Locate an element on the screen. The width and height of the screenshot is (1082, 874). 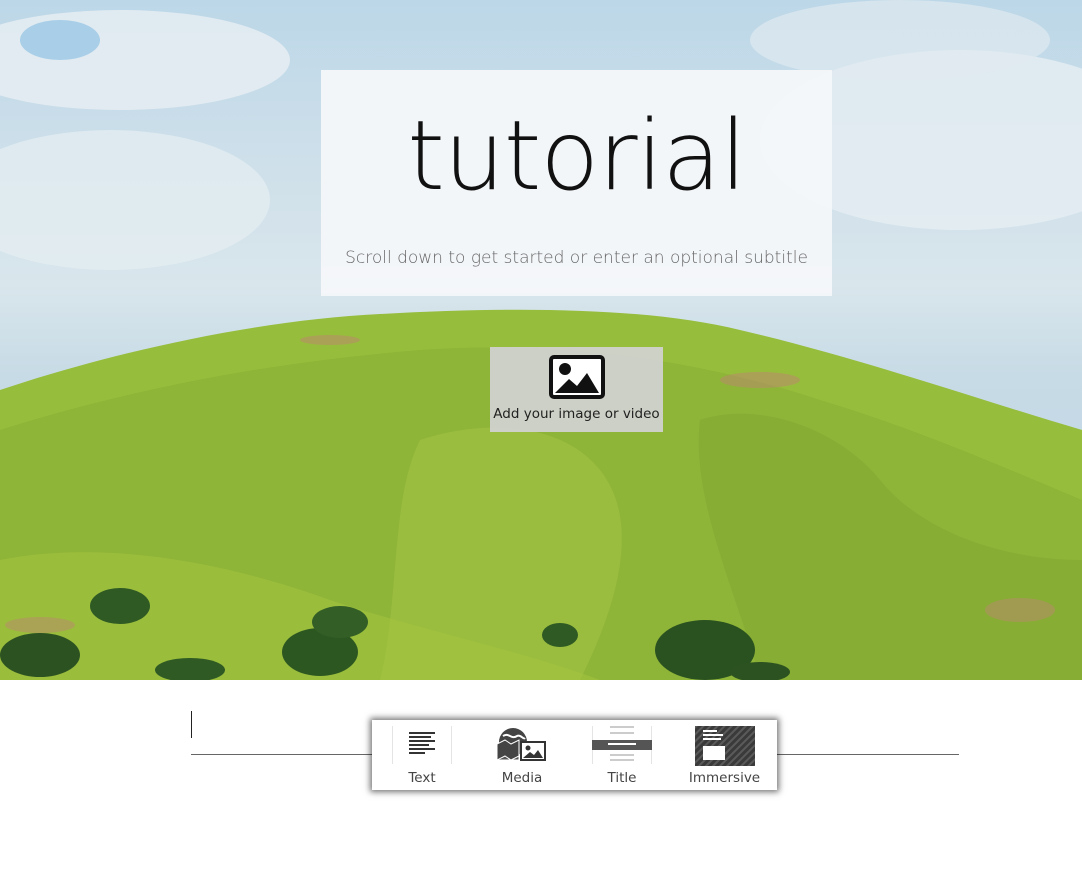
text-cursor is located at coordinates (191, 724).